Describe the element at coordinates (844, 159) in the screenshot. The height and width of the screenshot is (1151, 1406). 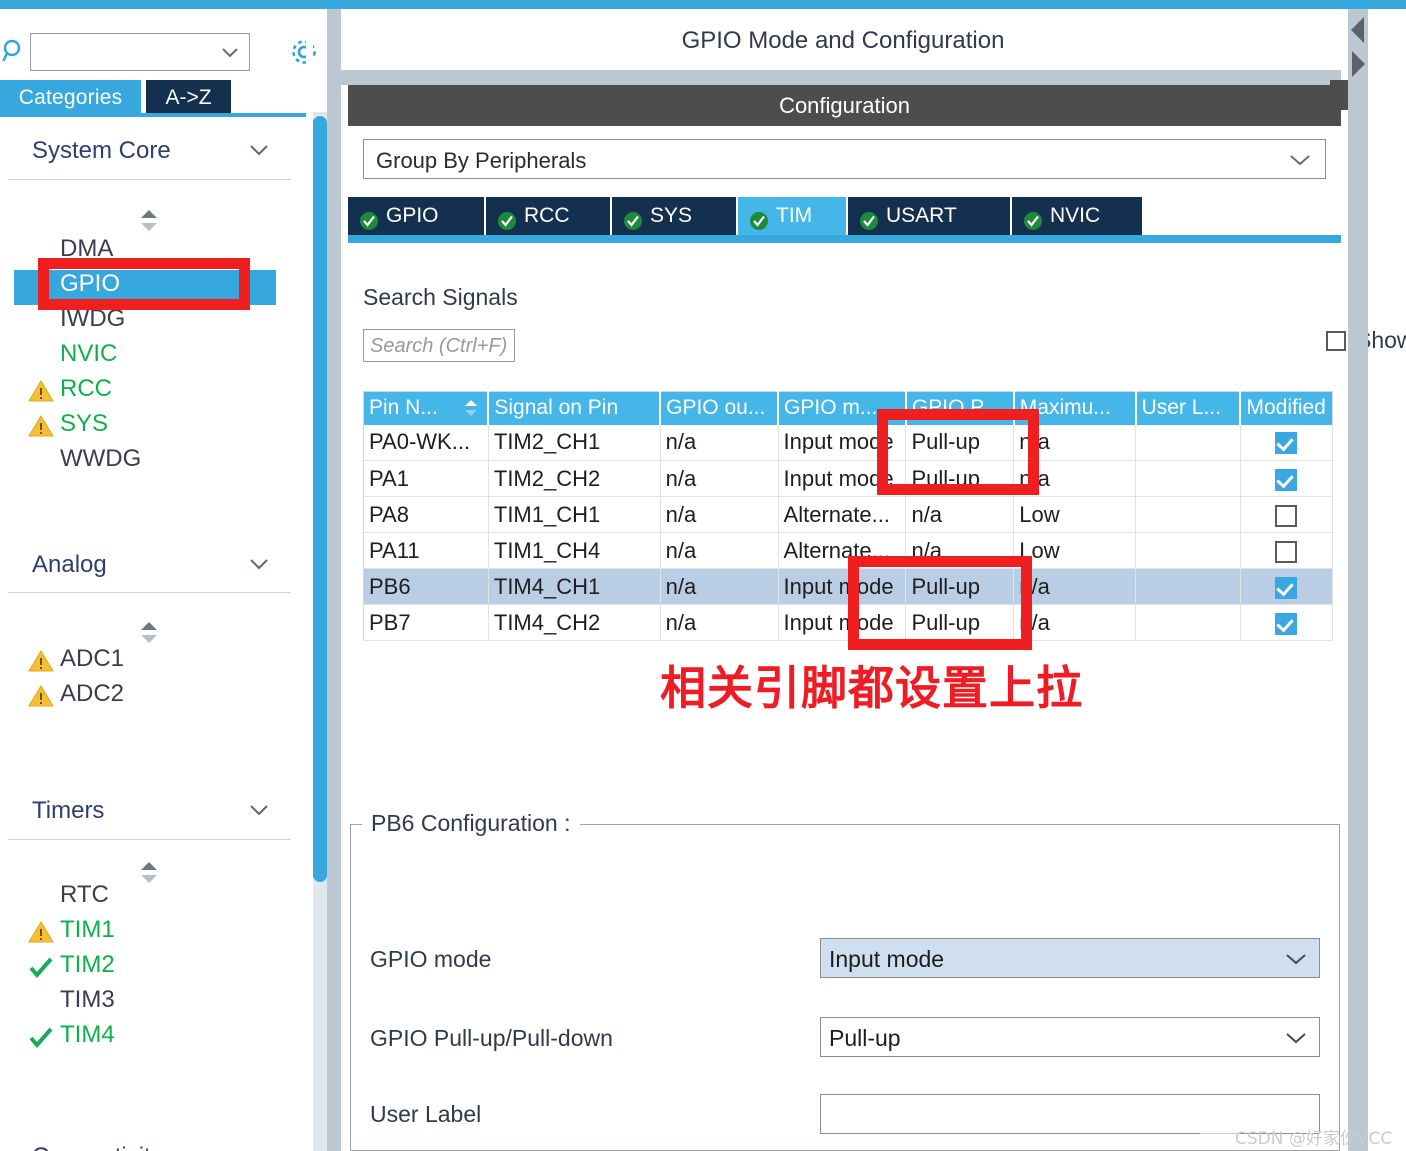
I see `group-by-combobox: Group By Peripherals` at that location.